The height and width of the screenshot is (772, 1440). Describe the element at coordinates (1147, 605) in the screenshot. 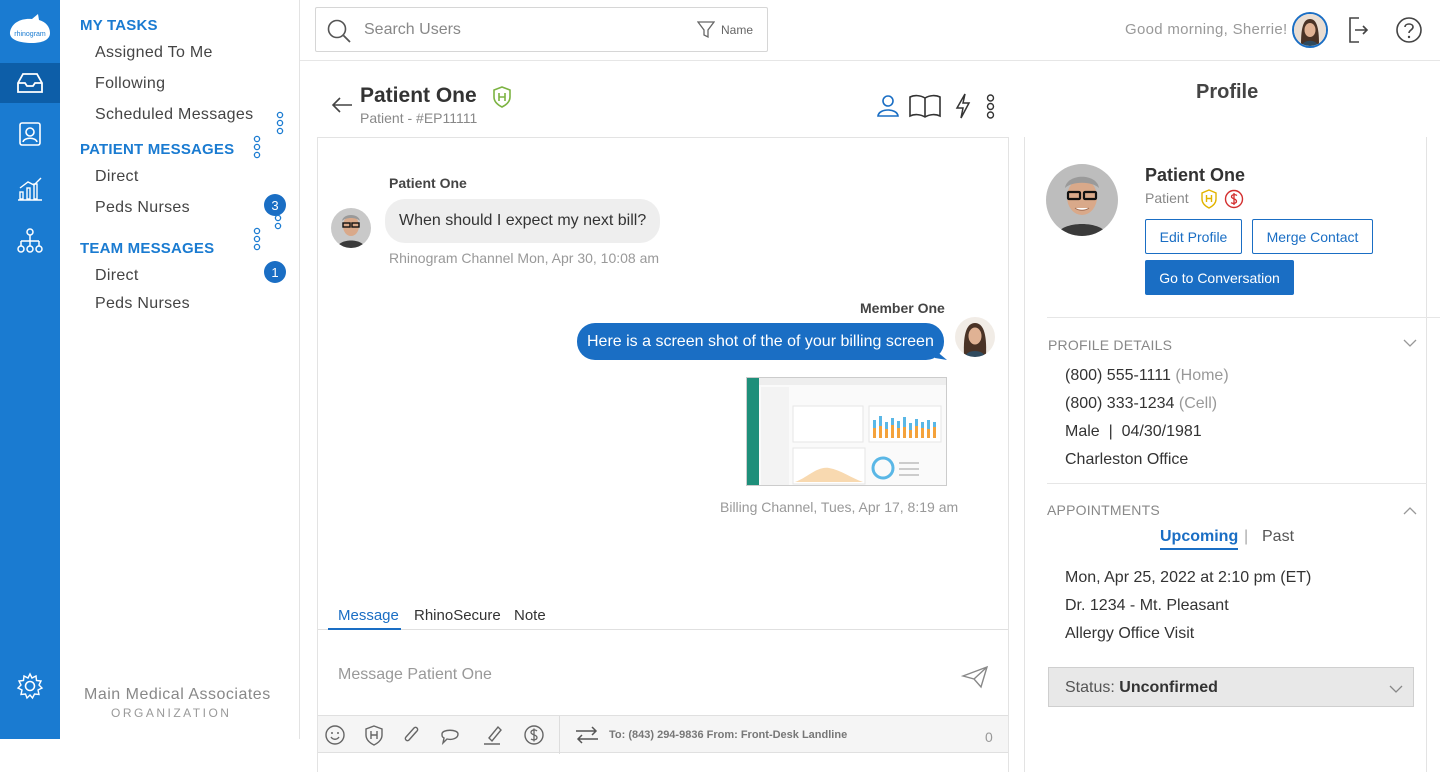

I see `appointment-doctor: Dr. 1234 - Mt. Pleasant` at that location.